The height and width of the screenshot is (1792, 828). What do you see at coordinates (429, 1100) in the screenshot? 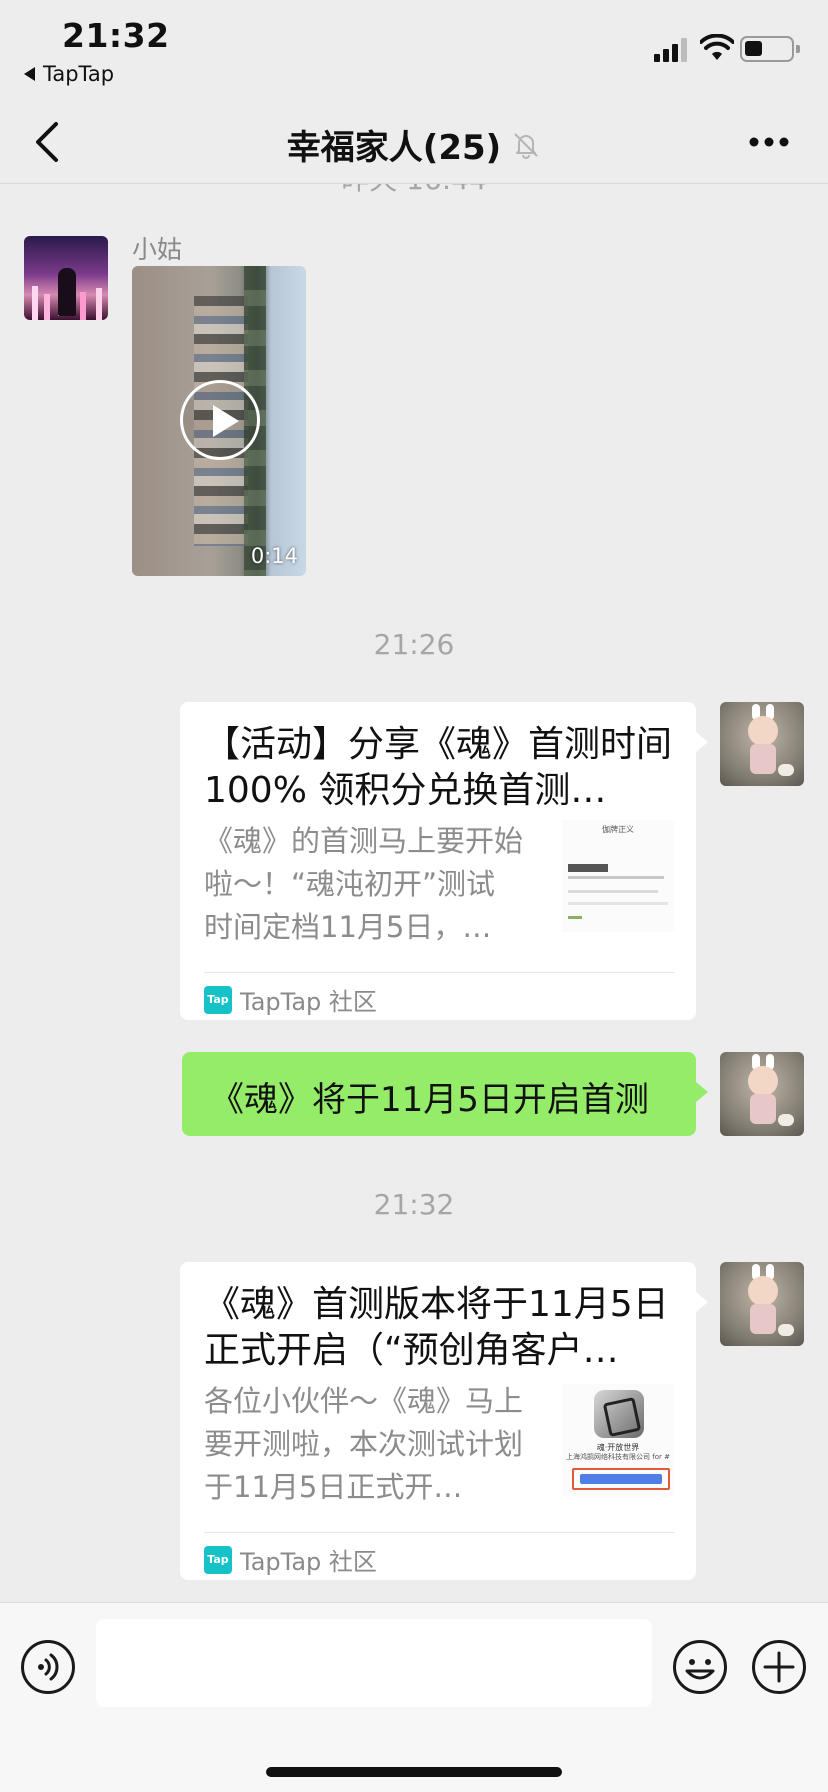
I see `message-text: 《魂》将于11月5日开启首测` at bounding box center [429, 1100].